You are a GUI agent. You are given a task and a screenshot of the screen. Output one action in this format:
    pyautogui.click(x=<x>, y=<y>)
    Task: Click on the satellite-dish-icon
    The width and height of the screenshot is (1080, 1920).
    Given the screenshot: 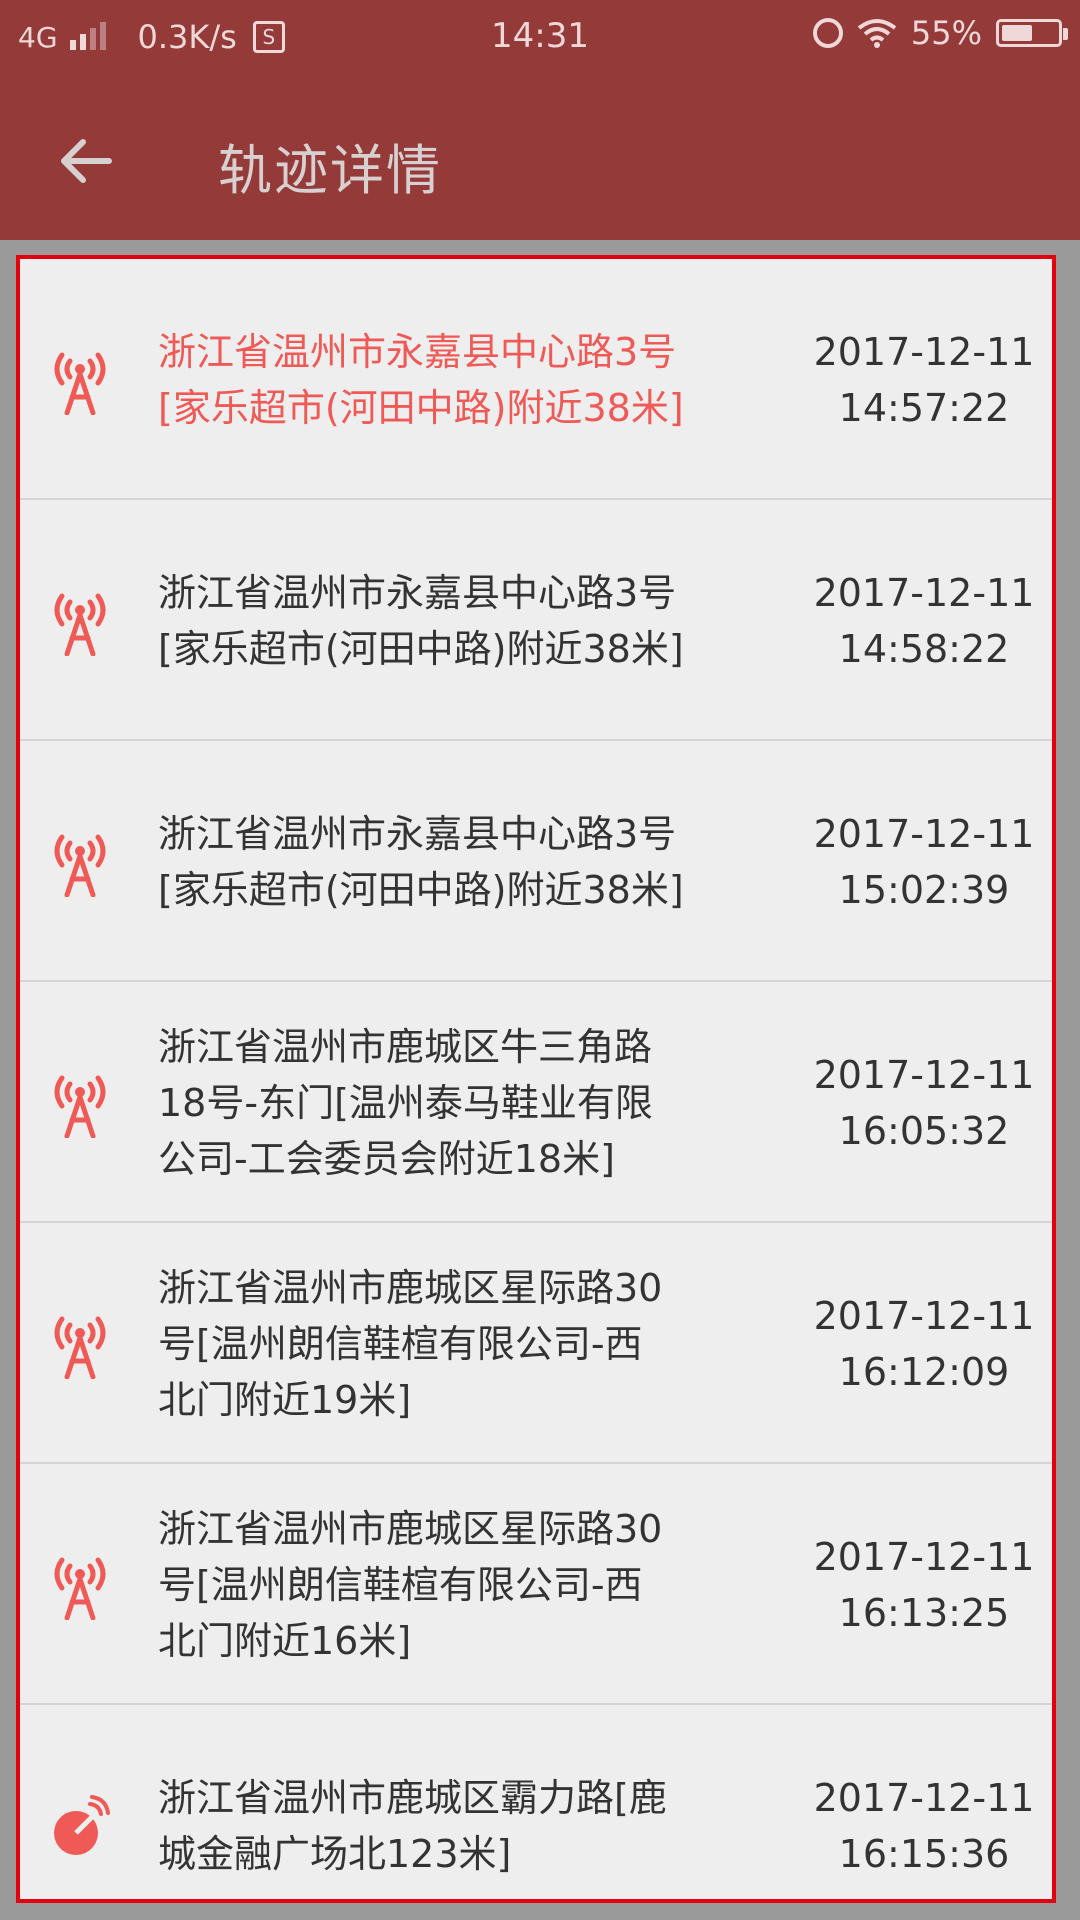 What is the action you would take?
    pyautogui.click(x=80, y=1826)
    